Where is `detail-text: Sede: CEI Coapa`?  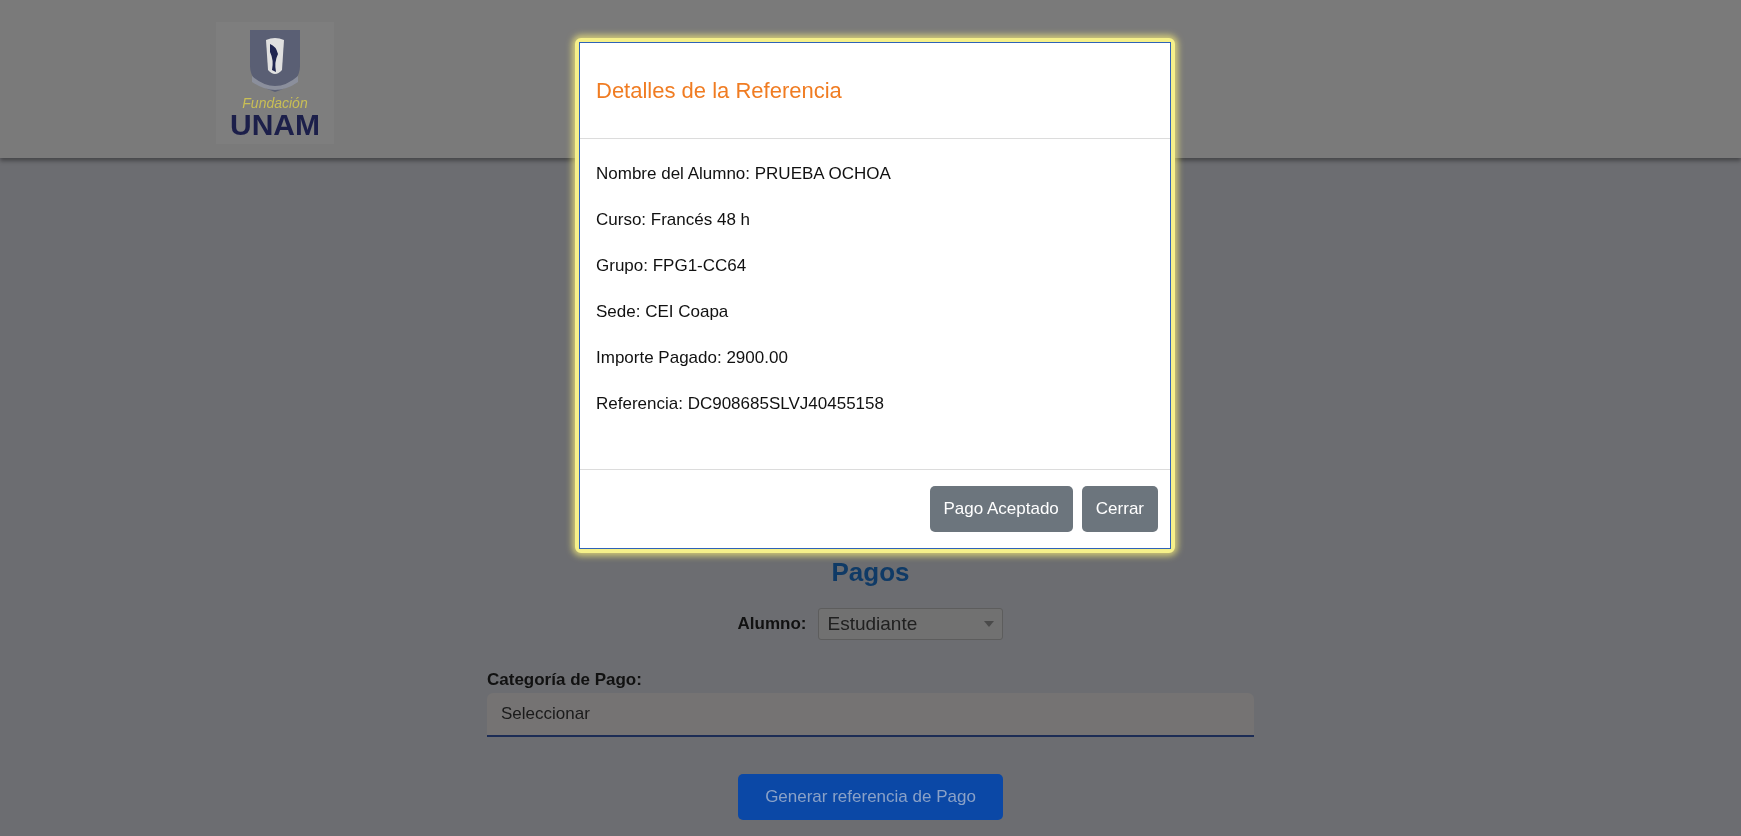
detail-text: Sede: CEI Coapa is located at coordinates (663, 311).